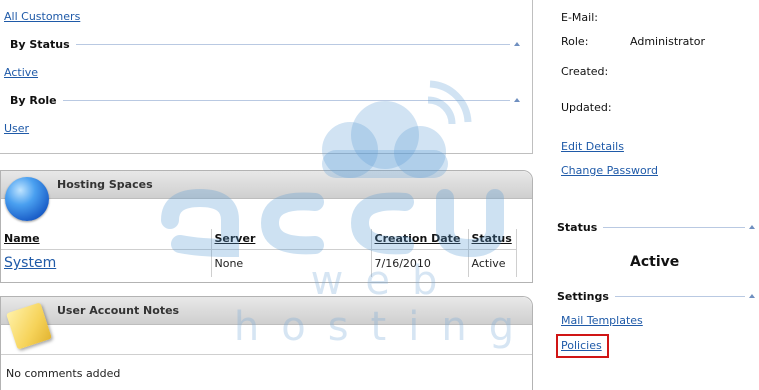 This screenshot has width=759, height=390. What do you see at coordinates (266, 185) in the screenshot?
I see `hosting-spaces-header: Hosting Spaces` at bounding box center [266, 185].